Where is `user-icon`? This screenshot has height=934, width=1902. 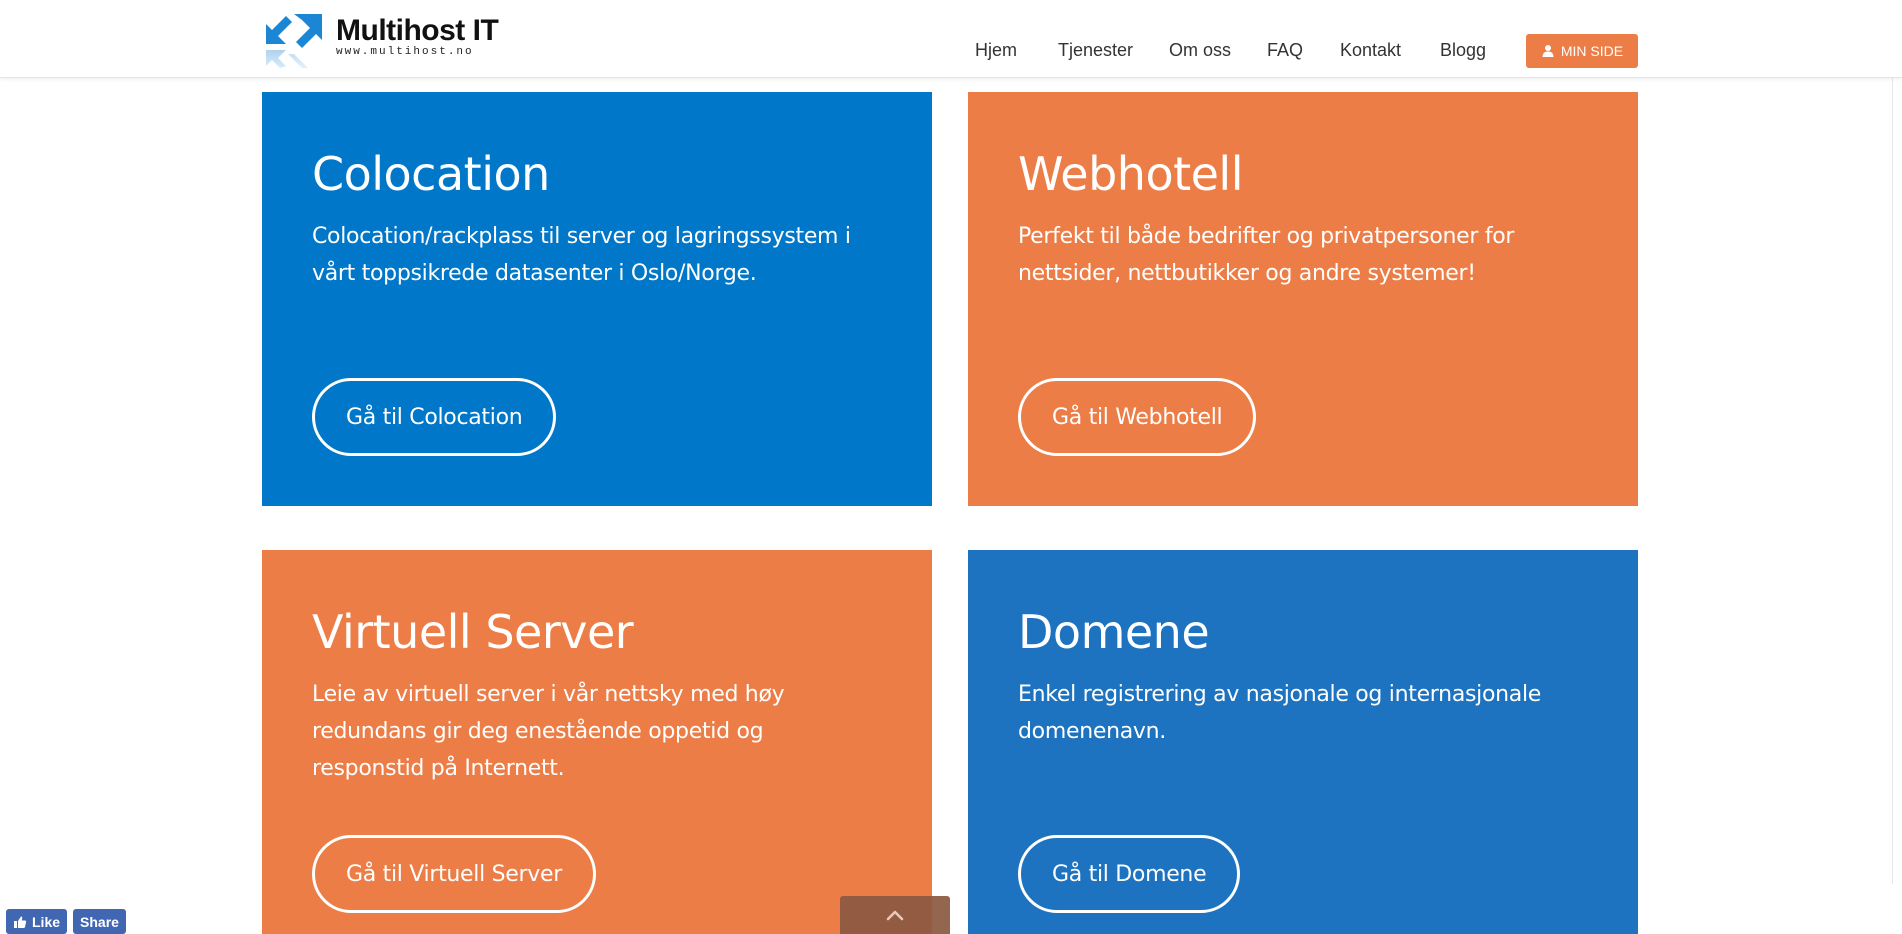 user-icon is located at coordinates (1548, 51).